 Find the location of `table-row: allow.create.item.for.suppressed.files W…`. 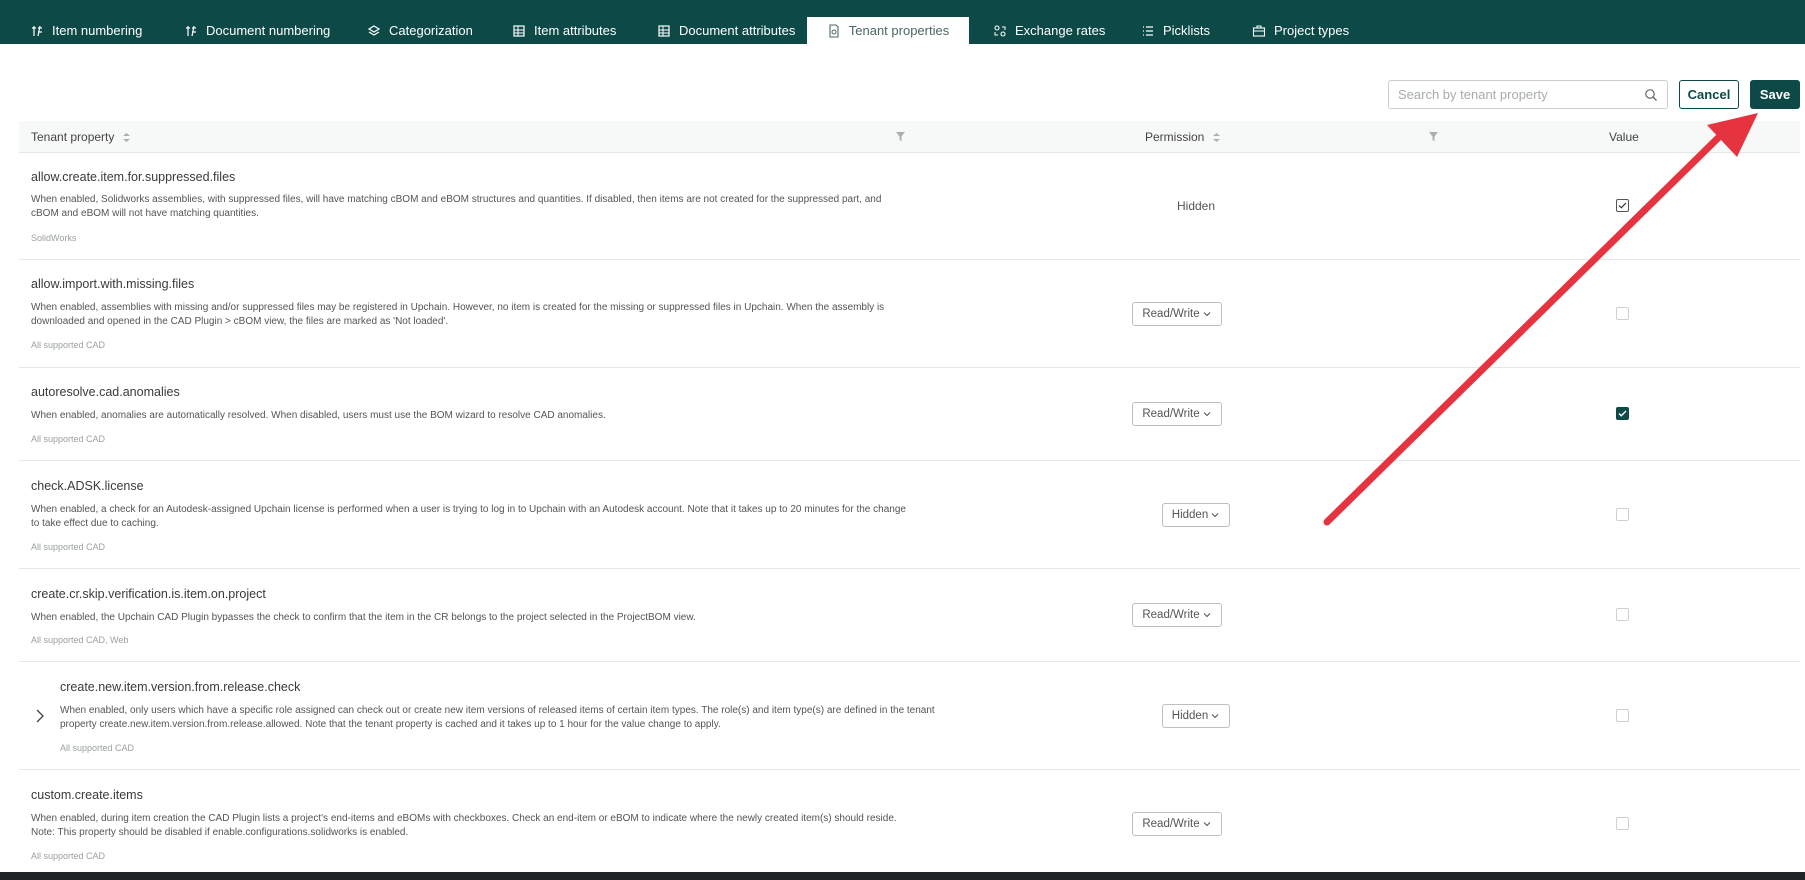

table-row: allow.create.item.for.suppressed.files W… is located at coordinates (909, 206).